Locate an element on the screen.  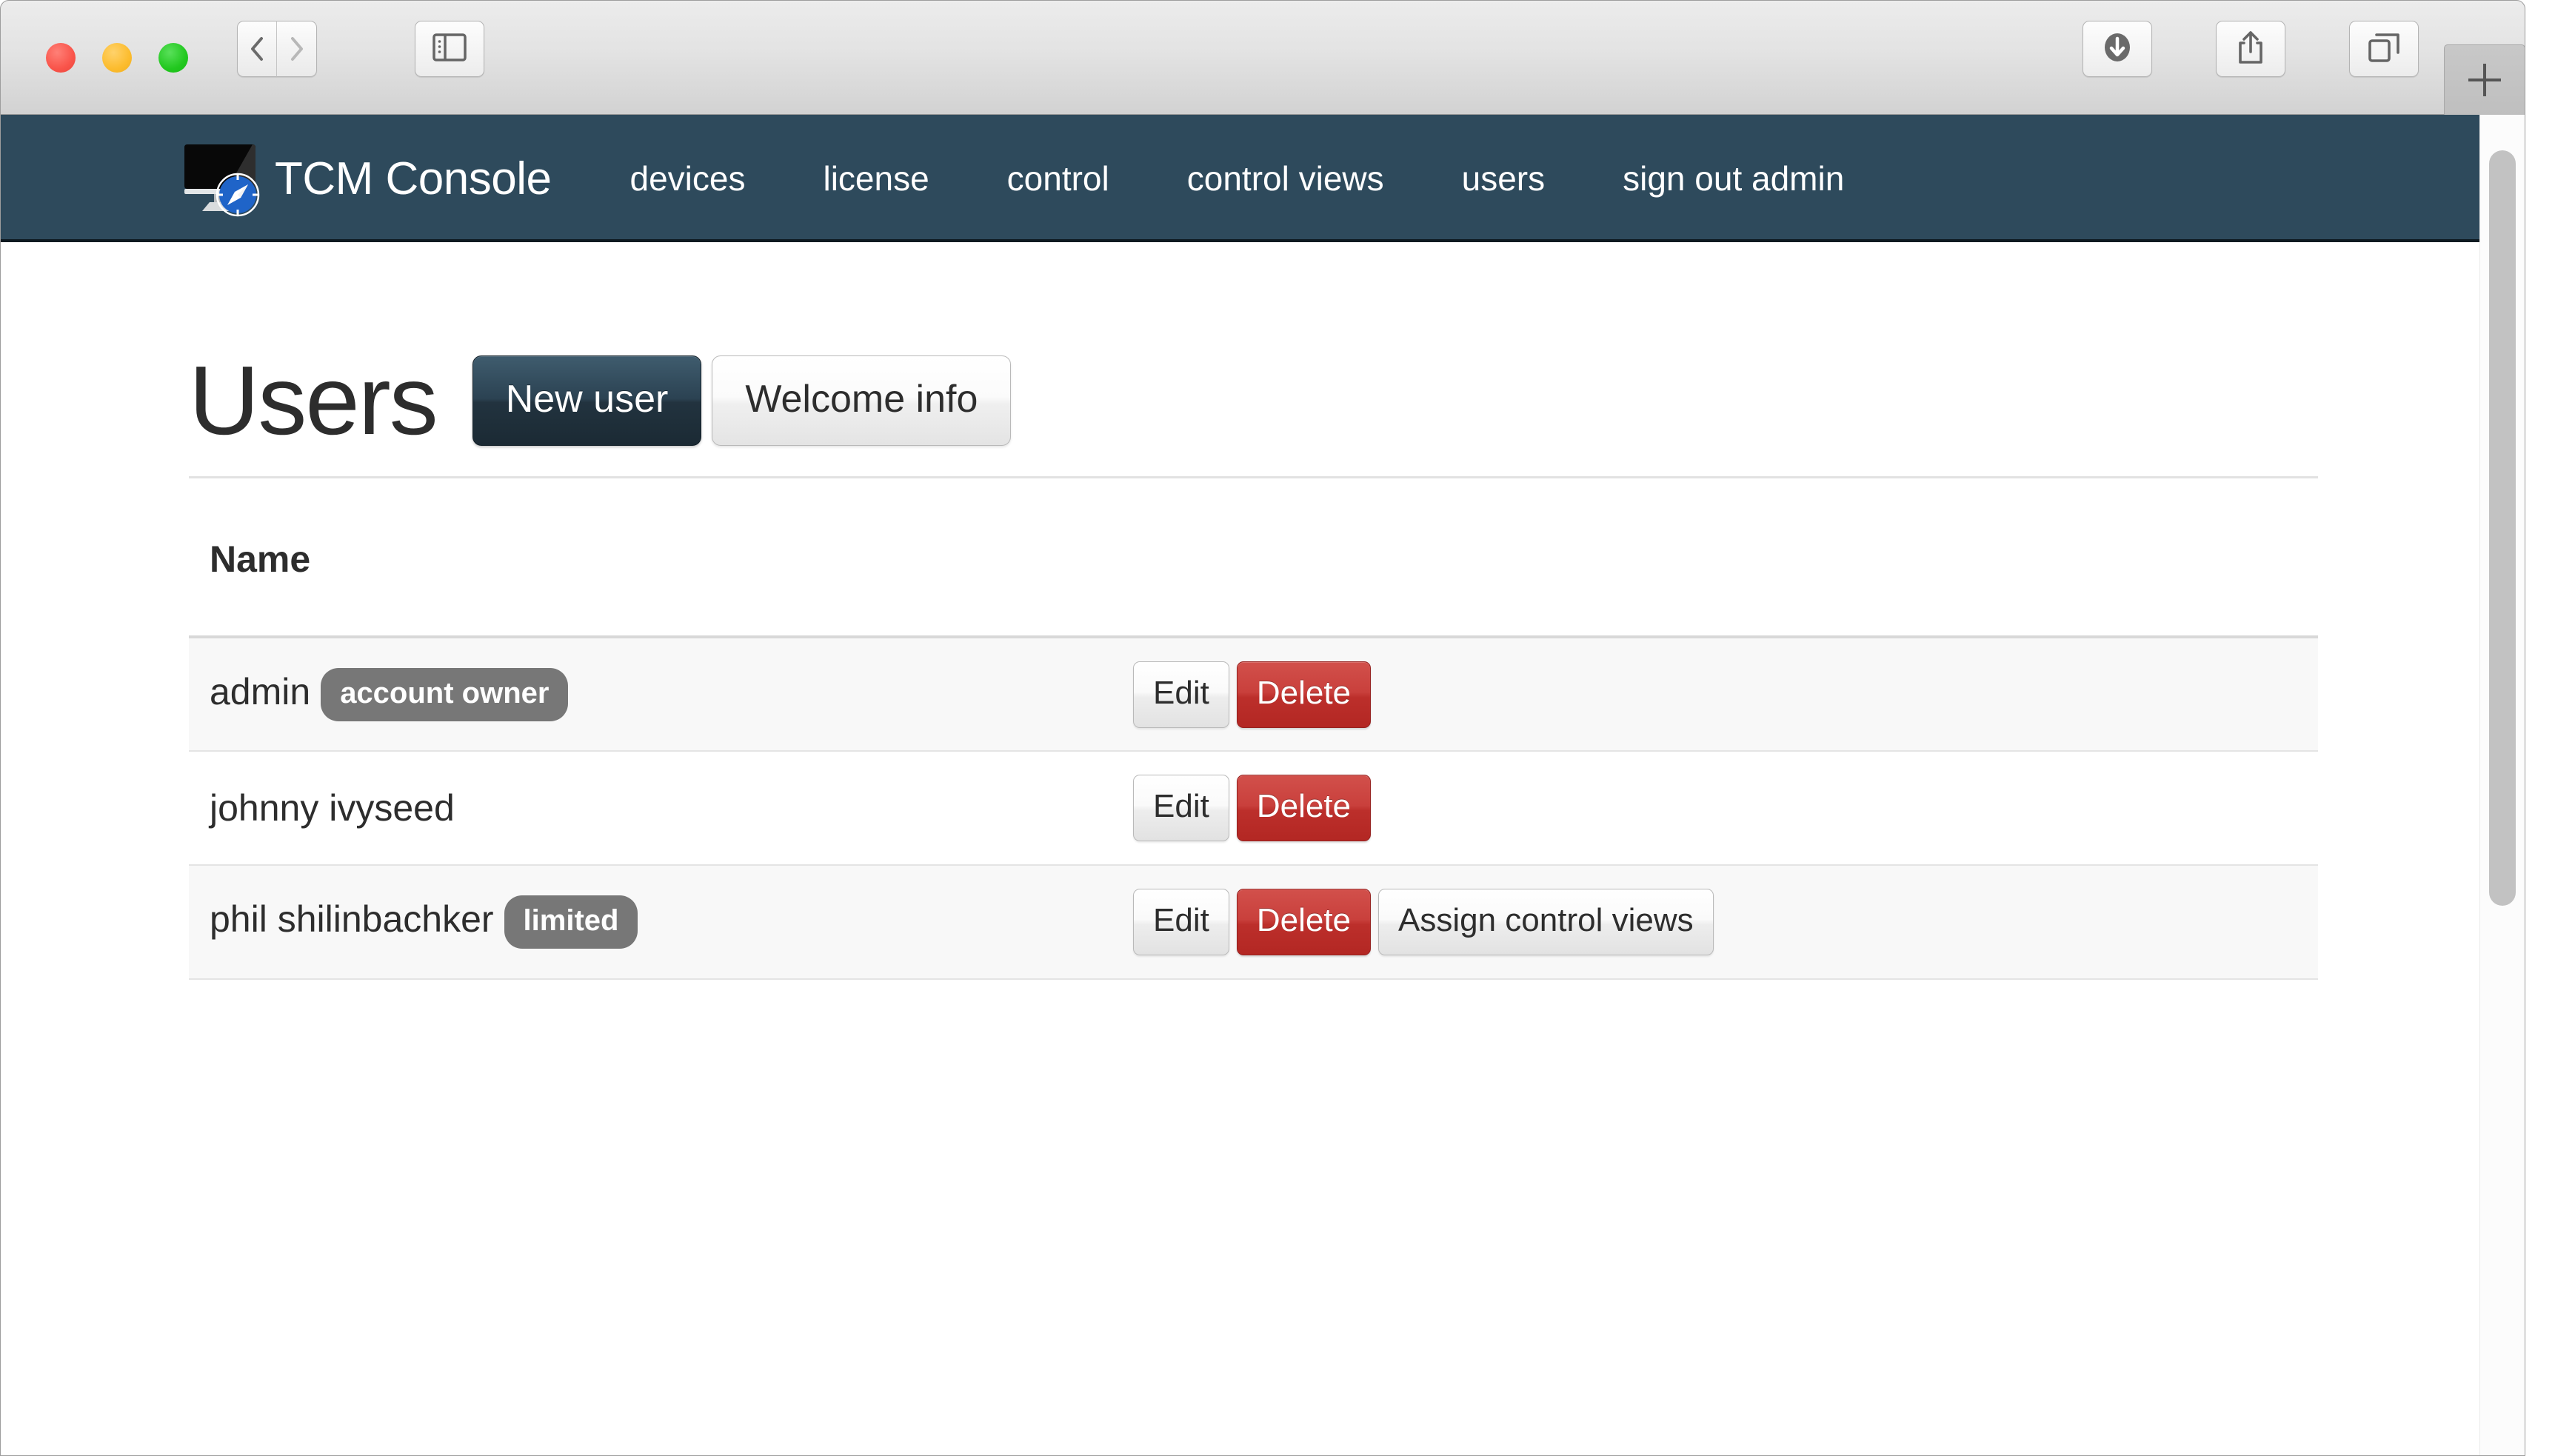
share-upload-icon is located at coordinates (2250, 49).